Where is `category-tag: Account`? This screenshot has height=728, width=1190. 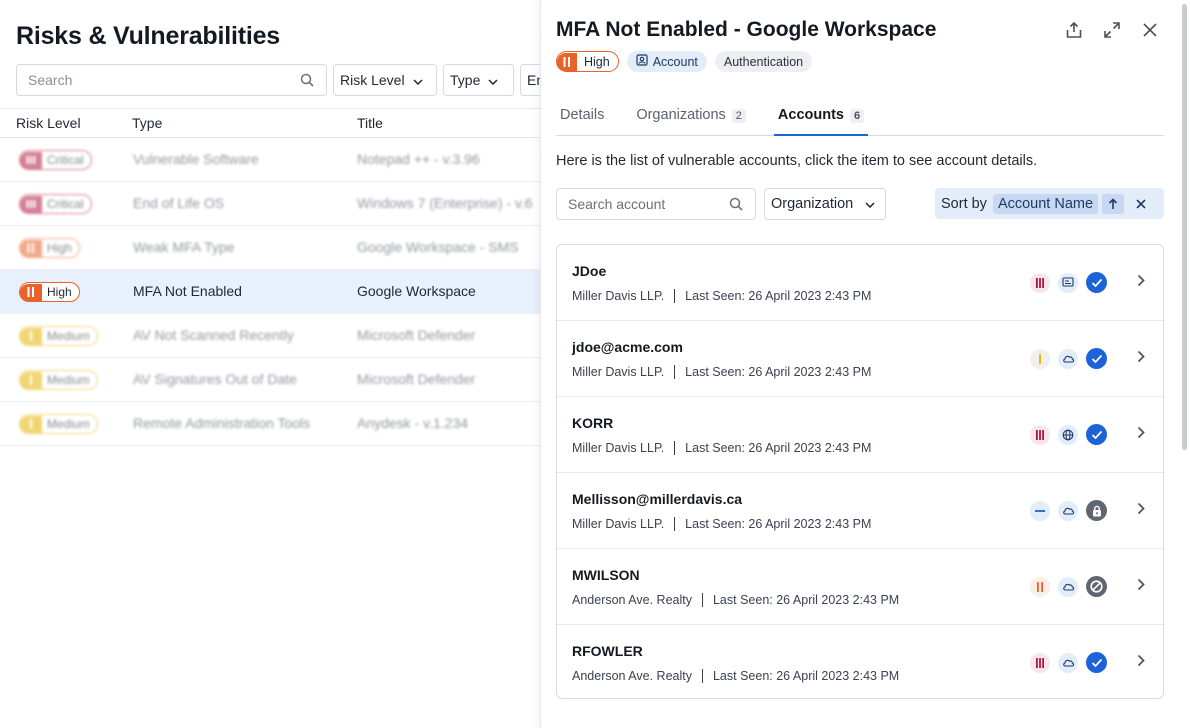 category-tag: Account is located at coordinates (666, 61).